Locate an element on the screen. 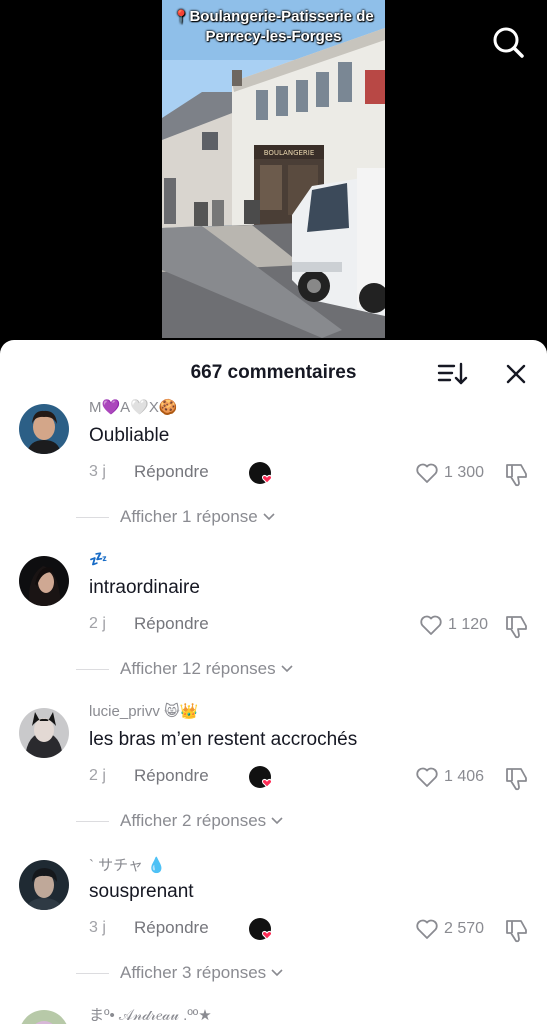  comments-header: 667 commentaires is located at coordinates (273, 372).